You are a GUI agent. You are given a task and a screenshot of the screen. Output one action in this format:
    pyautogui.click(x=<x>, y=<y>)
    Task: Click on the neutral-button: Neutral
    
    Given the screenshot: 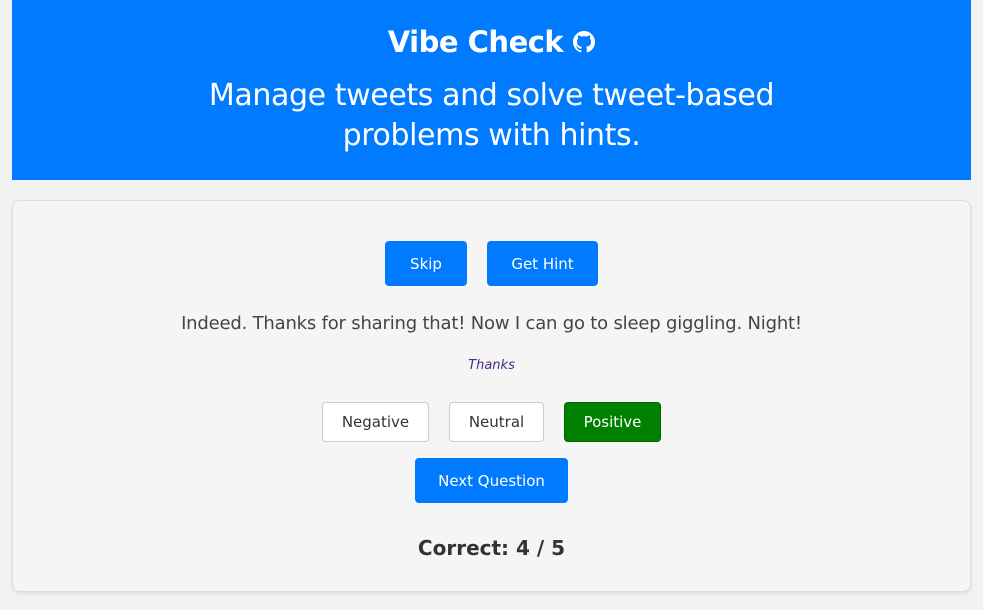 What is the action you would take?
    pyautogui.click(x=496, y=422)
    